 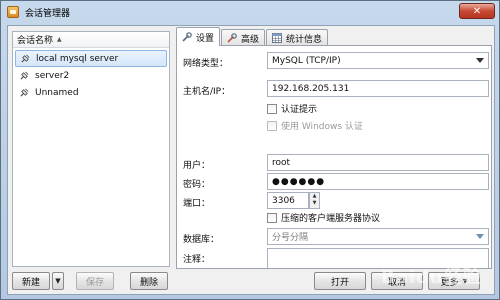 I want to click on settings-tab-strip: 设置 高级 统计信息, so click(x=252, y=36).